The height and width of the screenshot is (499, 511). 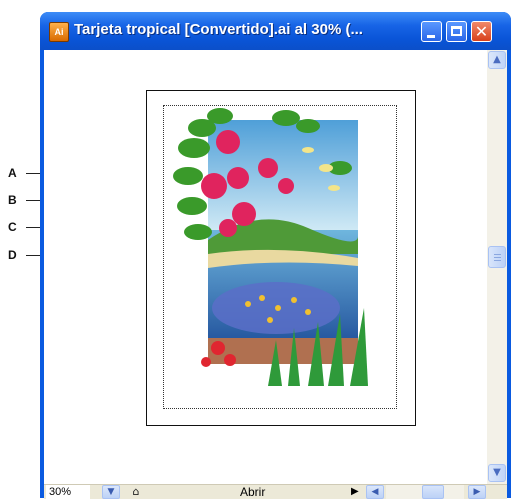 I want to click on status-menu-arrow: ▶, so click(x=355, y=492).